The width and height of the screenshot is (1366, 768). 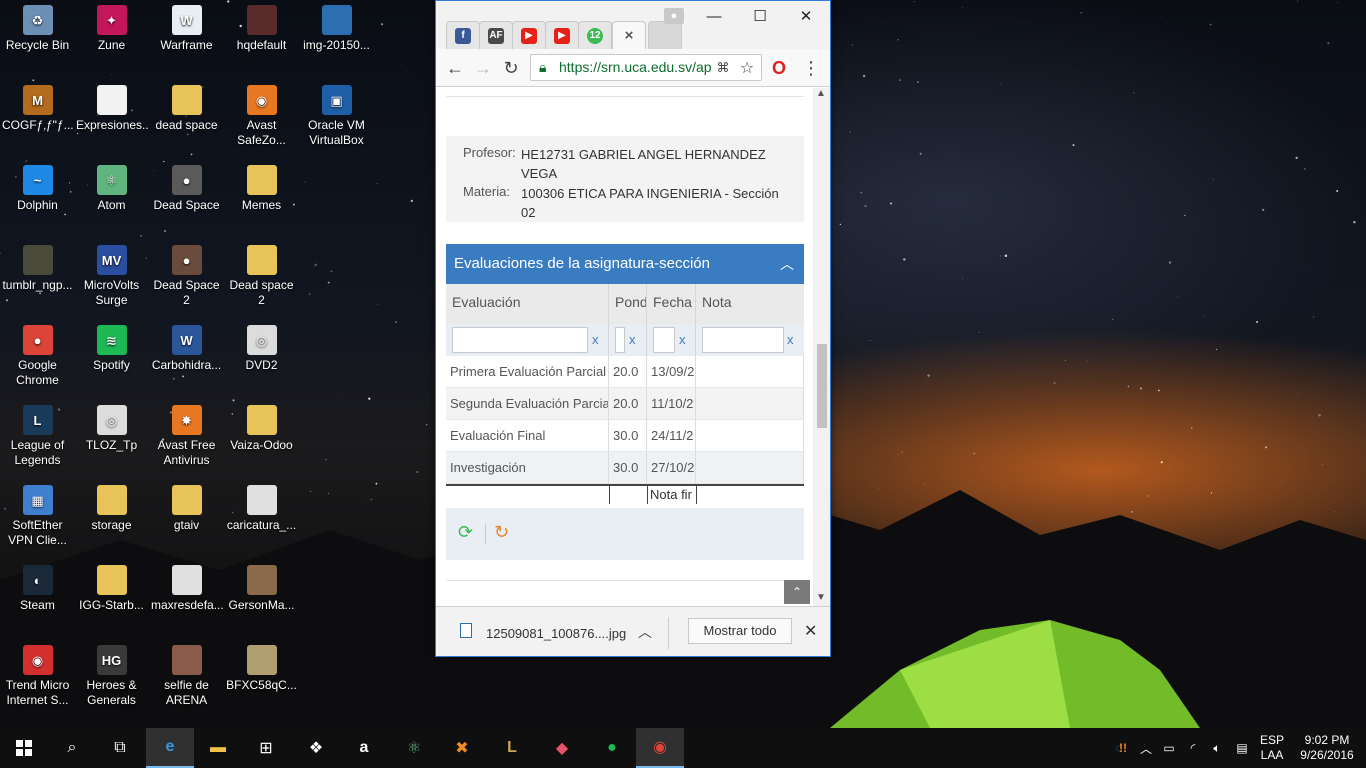 What do you see at coordinates (628, 304) in the screenshot?
I see `column-header-pond: Pond` at bounding box center [628, 304].